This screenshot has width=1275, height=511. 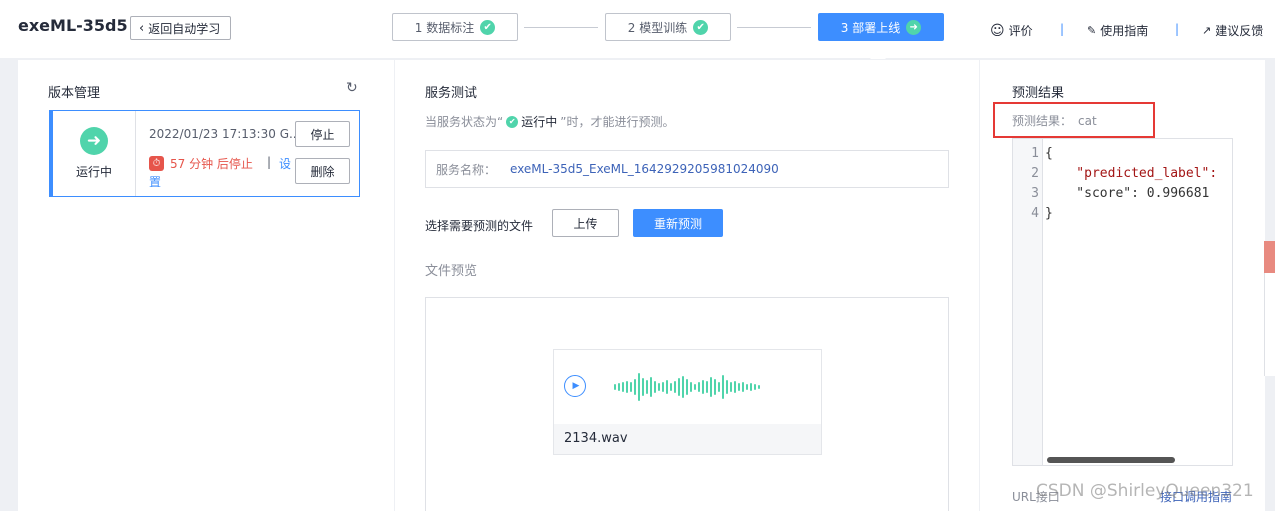 I want to click on rate-label: 评价, so click(x=1020, y=31).